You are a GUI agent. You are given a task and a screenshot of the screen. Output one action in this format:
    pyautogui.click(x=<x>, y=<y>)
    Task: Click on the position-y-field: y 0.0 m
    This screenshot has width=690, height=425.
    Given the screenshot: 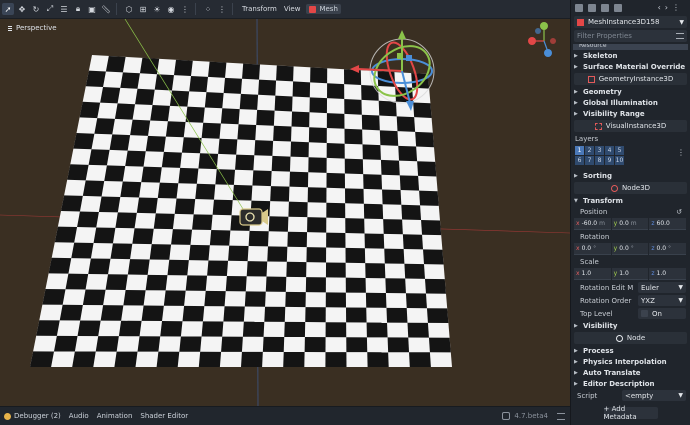 What is the action you would take?
    pyautogui.click(x=630, y=224)
    